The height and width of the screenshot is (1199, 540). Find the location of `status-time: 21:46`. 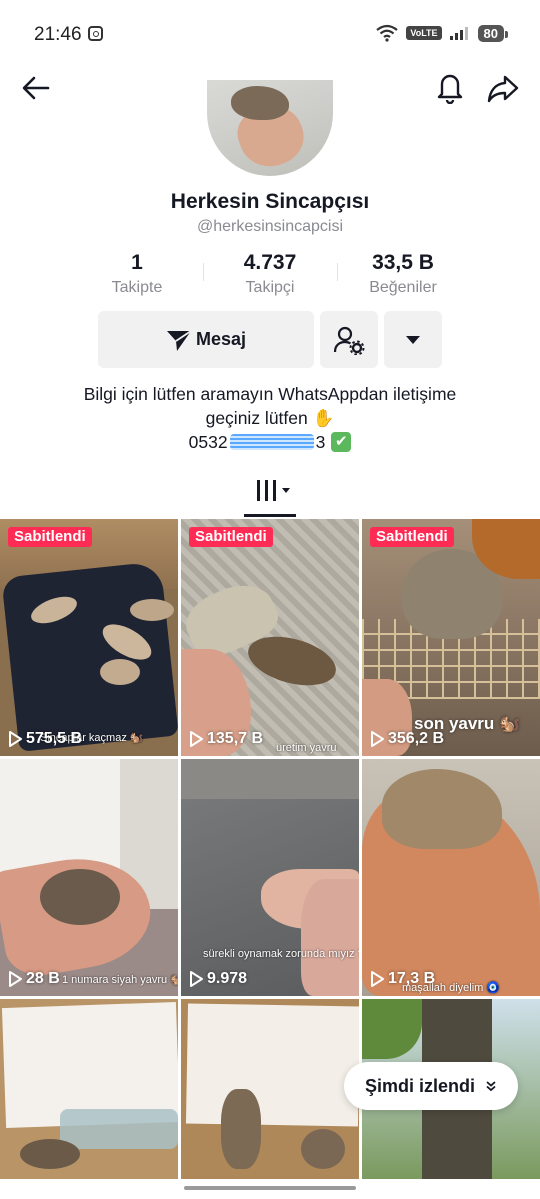

status-time: 21:46 is located at coordinates (58, 34).